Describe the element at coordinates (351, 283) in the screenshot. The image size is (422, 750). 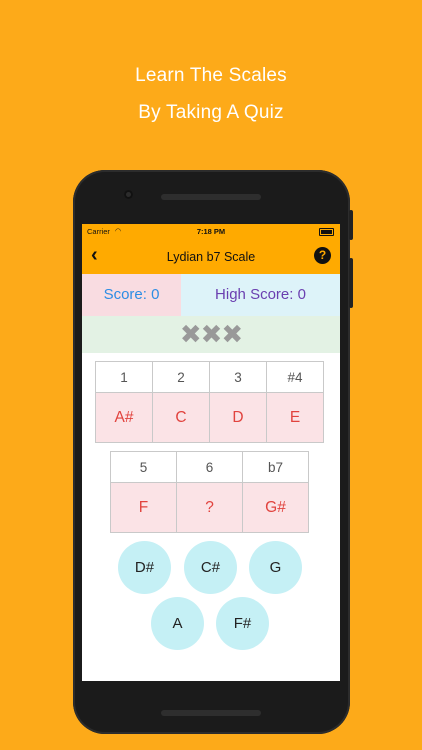
I see `power-button` at that location.